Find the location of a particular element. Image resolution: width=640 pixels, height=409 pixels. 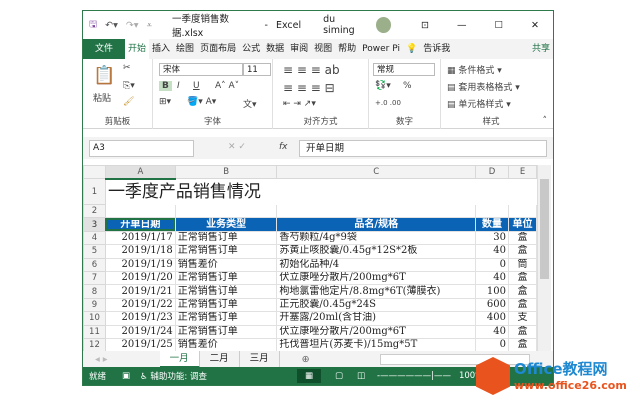

align-h-icons: ≡ ≡ ≡ ⊟ is located at coordinates (309, 88).